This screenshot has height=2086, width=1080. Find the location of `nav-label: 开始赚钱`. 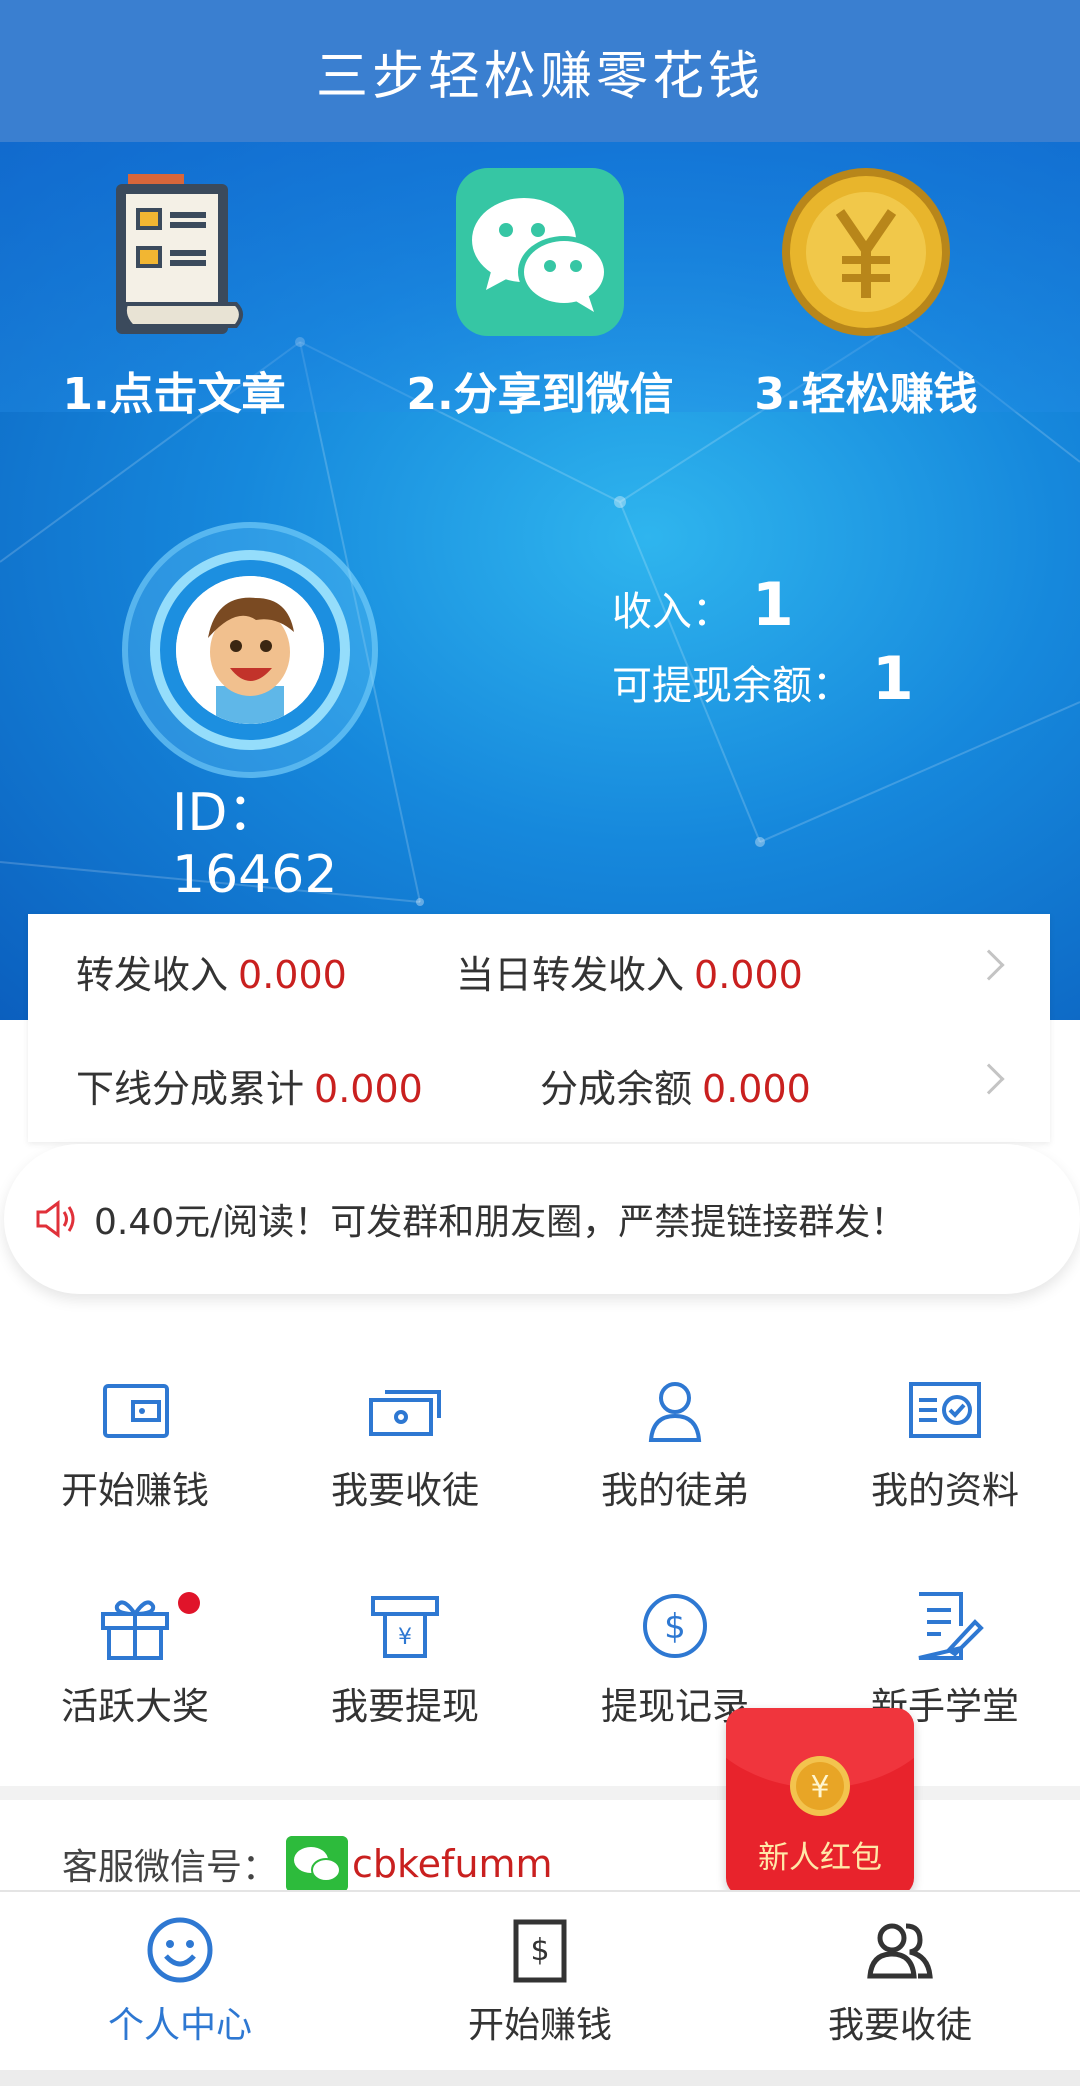

nav-label: 开始赚钱 is located at coordinates (539, 2025).